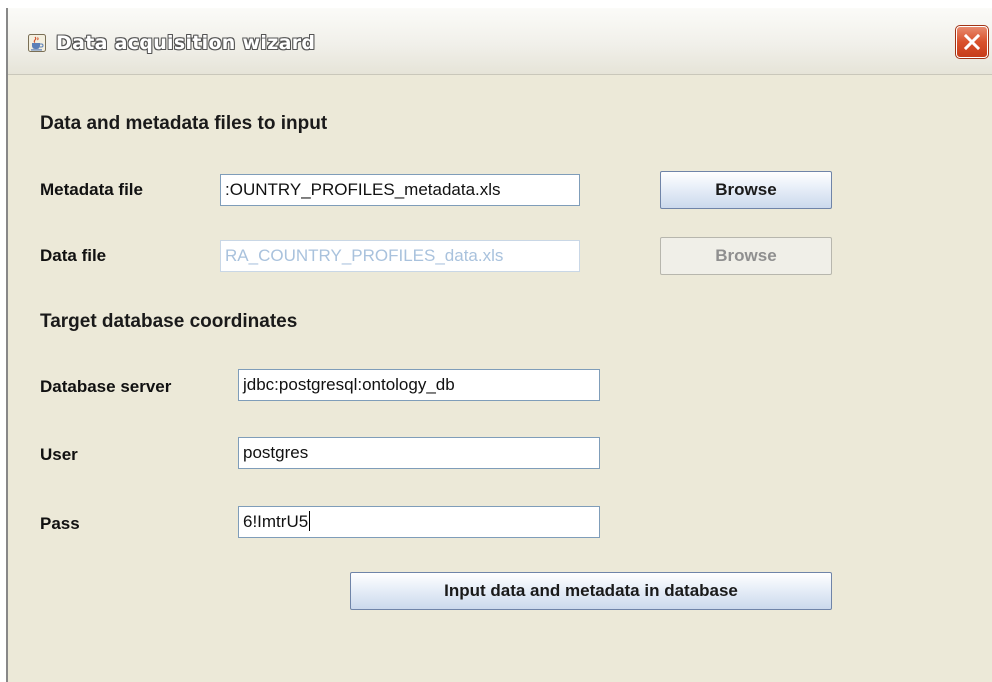  I want to click on database-server-field: jdbc:postgresql:ontology_db, so click(419, 385).